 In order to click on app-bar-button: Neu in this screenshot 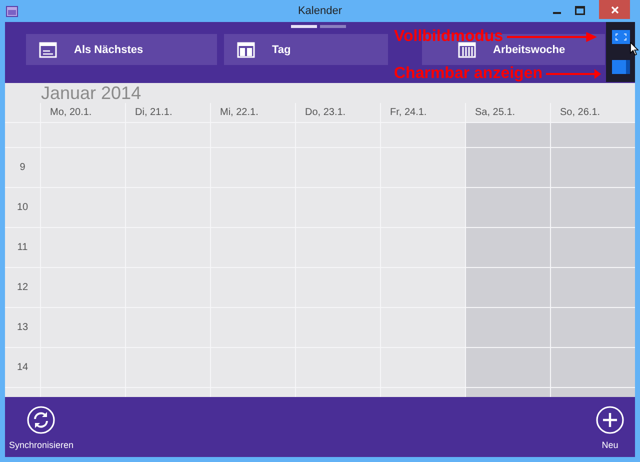, I will do `click(610, 428)`.